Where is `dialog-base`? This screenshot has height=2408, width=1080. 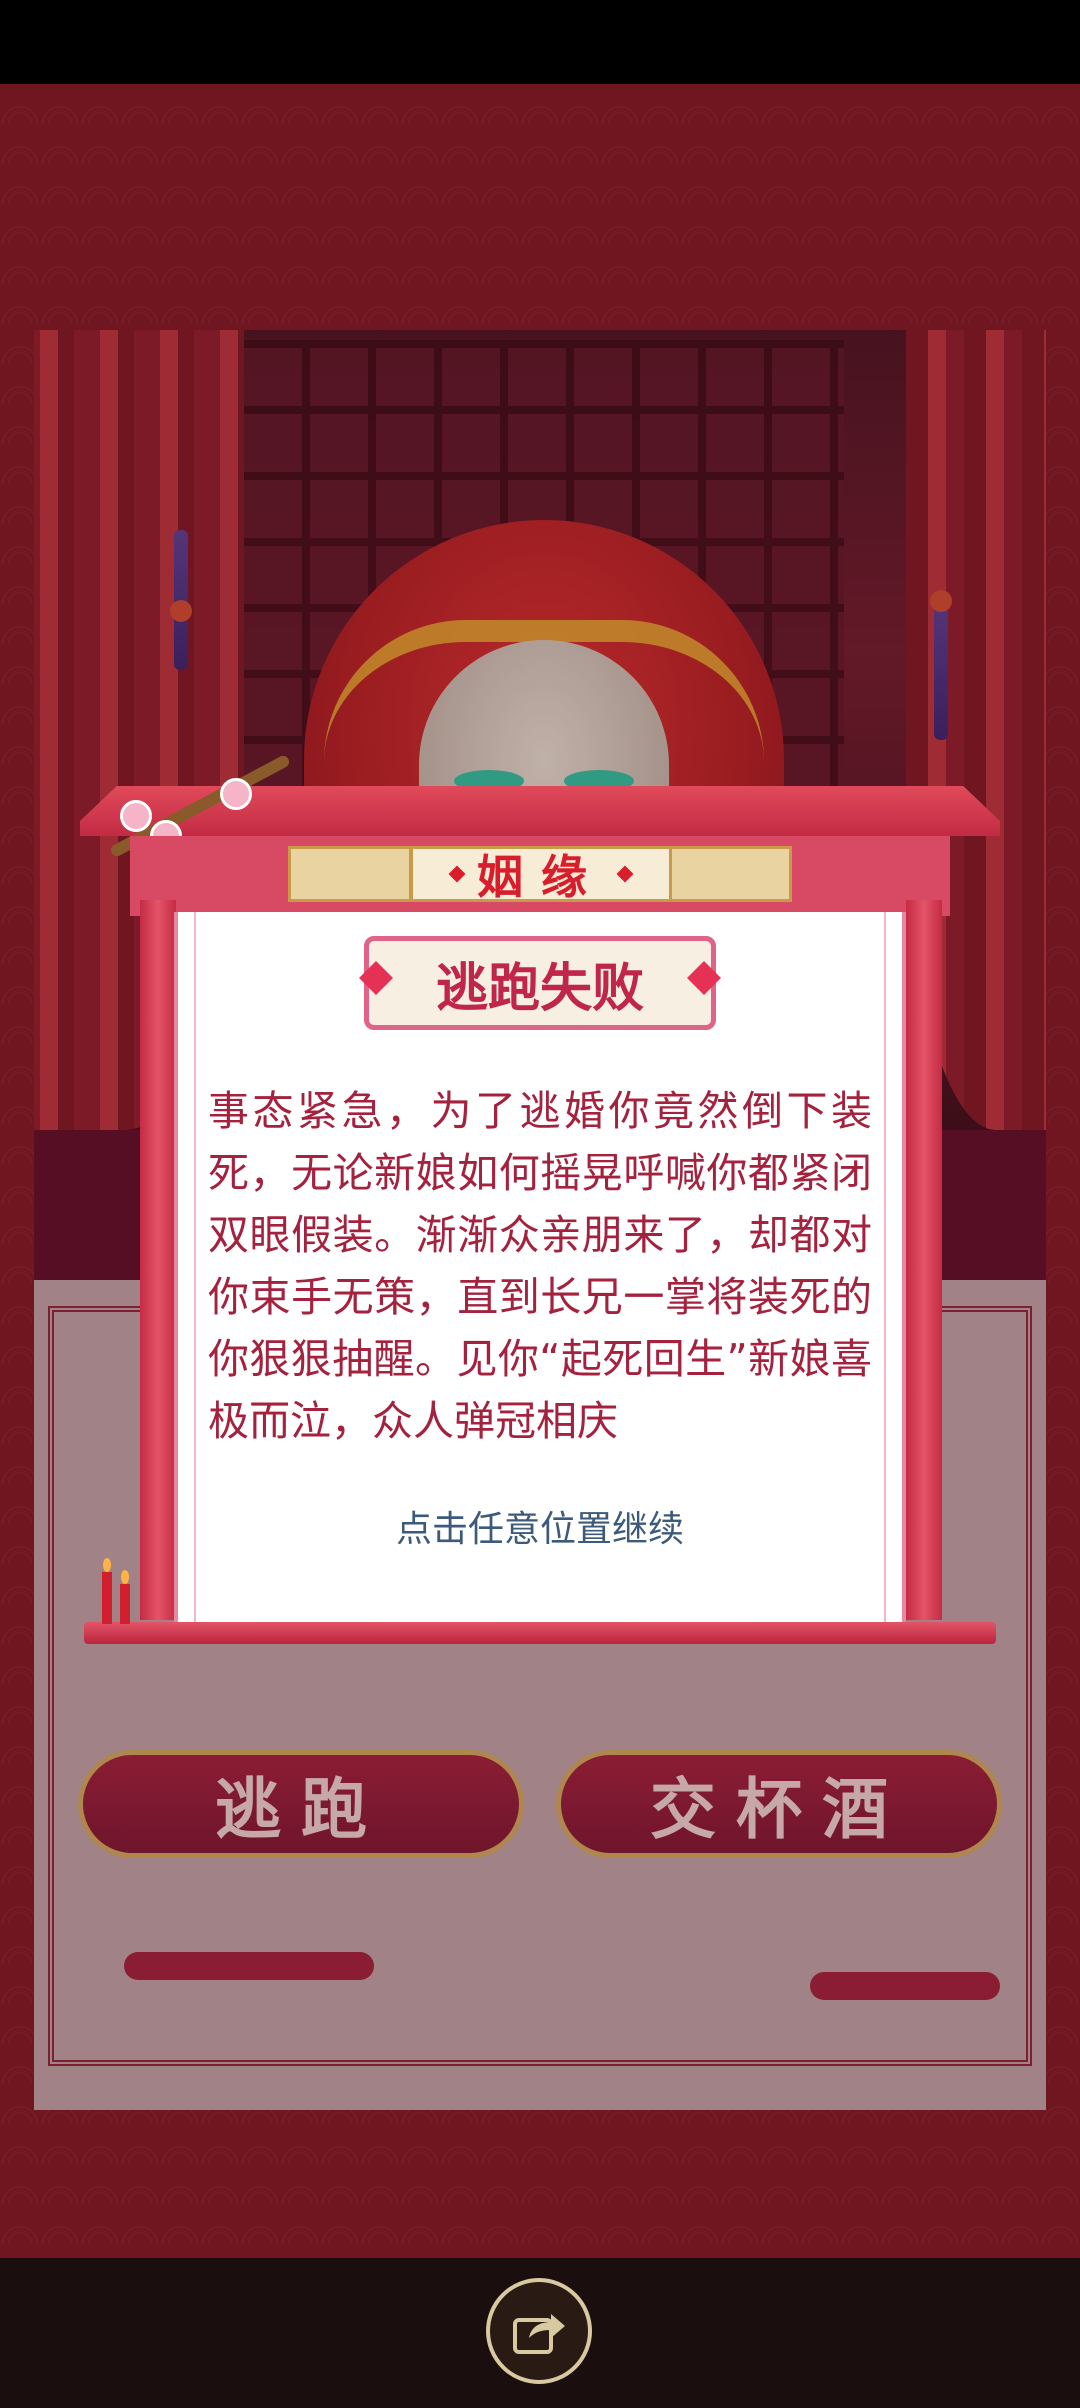 dialog-base is located at coordinates (540, 1633).